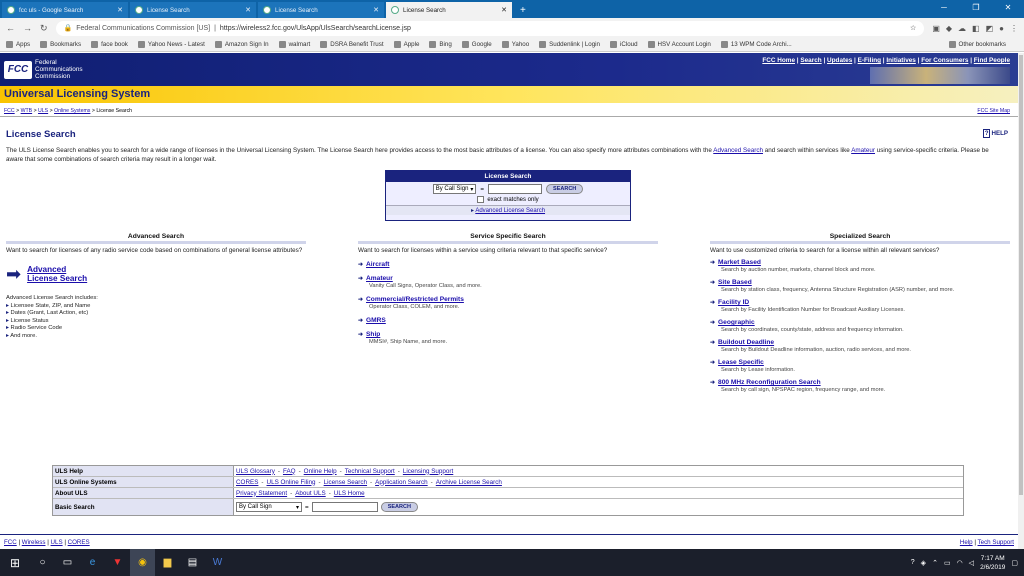 This screenshot has height=576, width=1024. Describe the element at coordinates (401, 482) in the screenshot. I see `application-search-link: Application Search` at that location.